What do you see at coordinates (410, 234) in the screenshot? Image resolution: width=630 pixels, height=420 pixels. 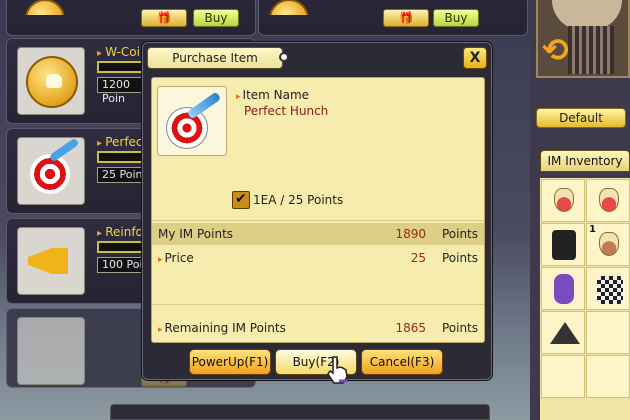 I see `my-points-value: 1890` at bounding box center [410, 234].